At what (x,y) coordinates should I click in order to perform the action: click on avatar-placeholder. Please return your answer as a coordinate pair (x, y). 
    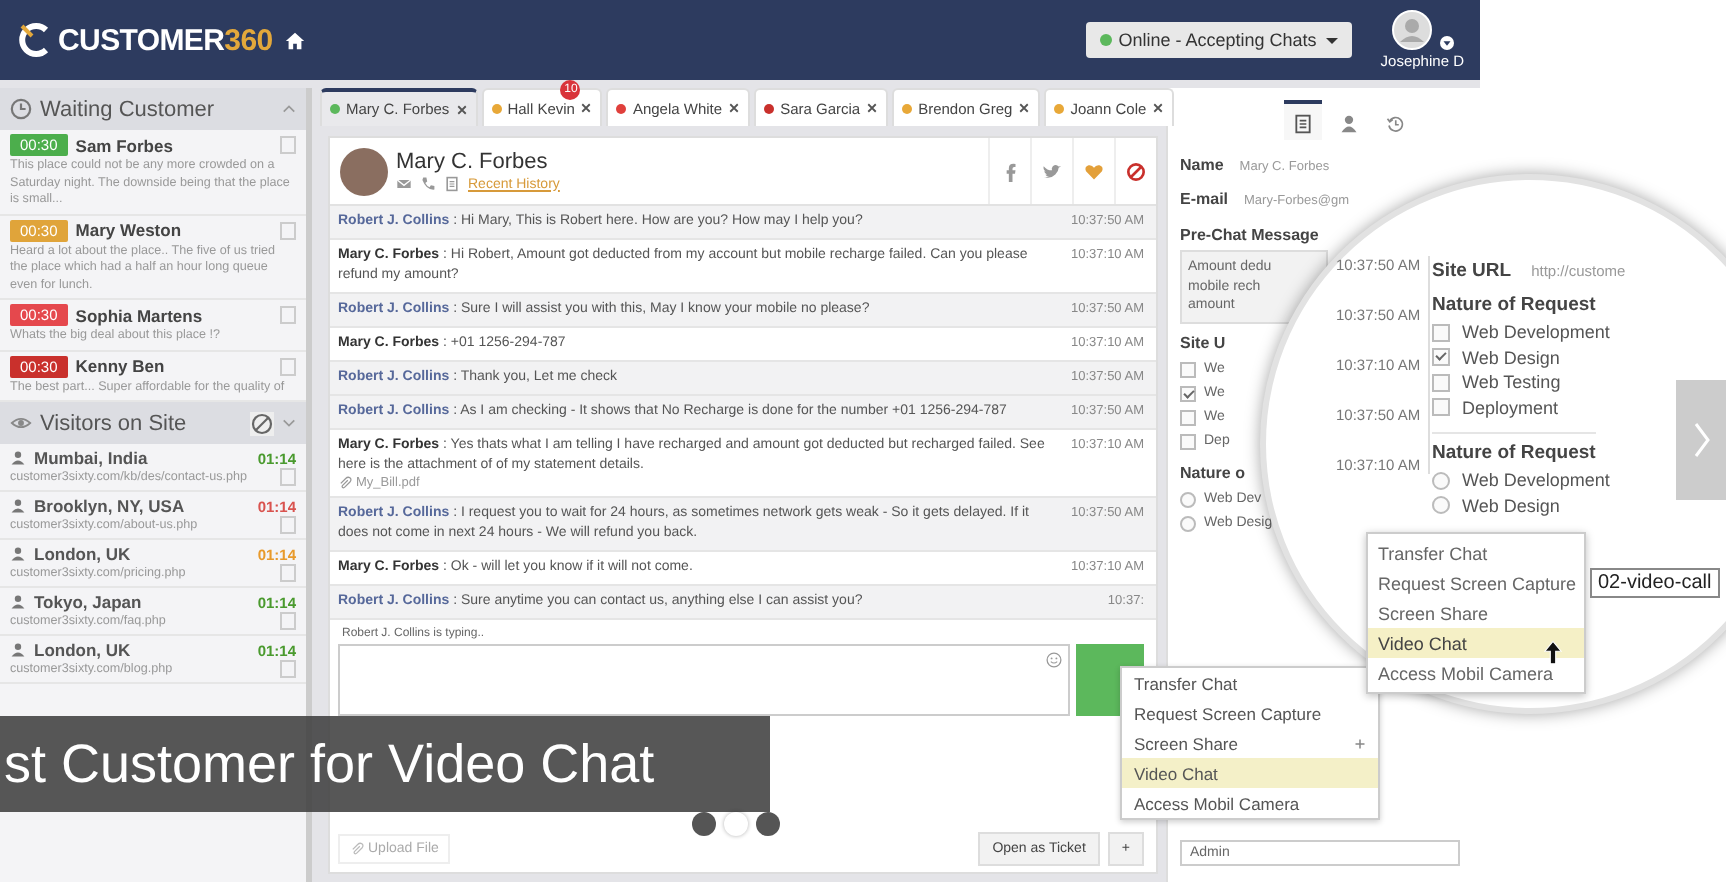
    Looking at the image, I should click on (364, 171).